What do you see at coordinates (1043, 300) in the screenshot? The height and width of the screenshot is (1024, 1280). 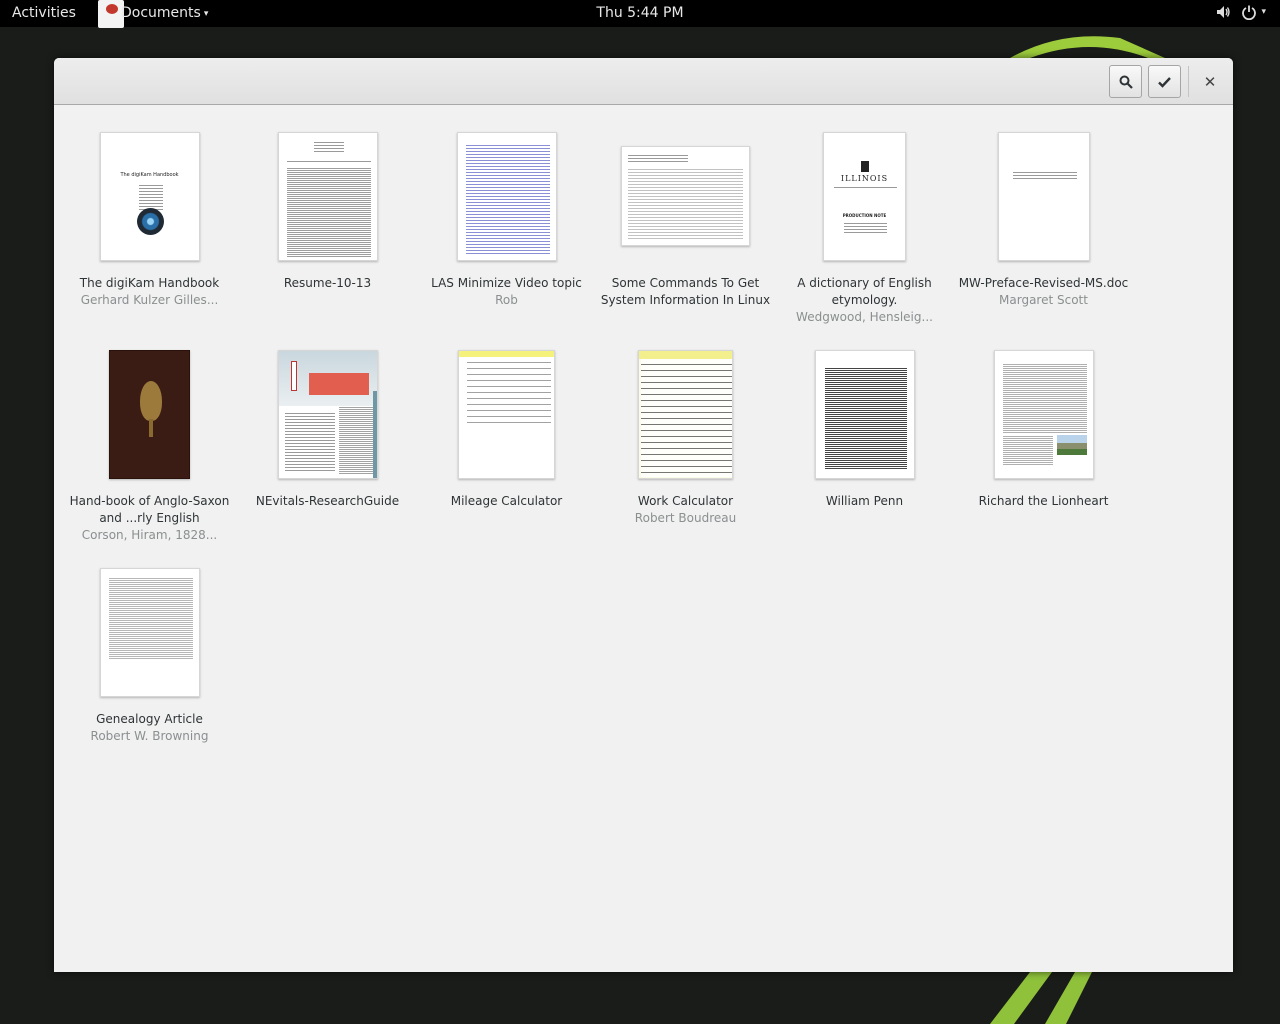 I see `document-author: Margaret Scott` at bounding box center [1043, 300].